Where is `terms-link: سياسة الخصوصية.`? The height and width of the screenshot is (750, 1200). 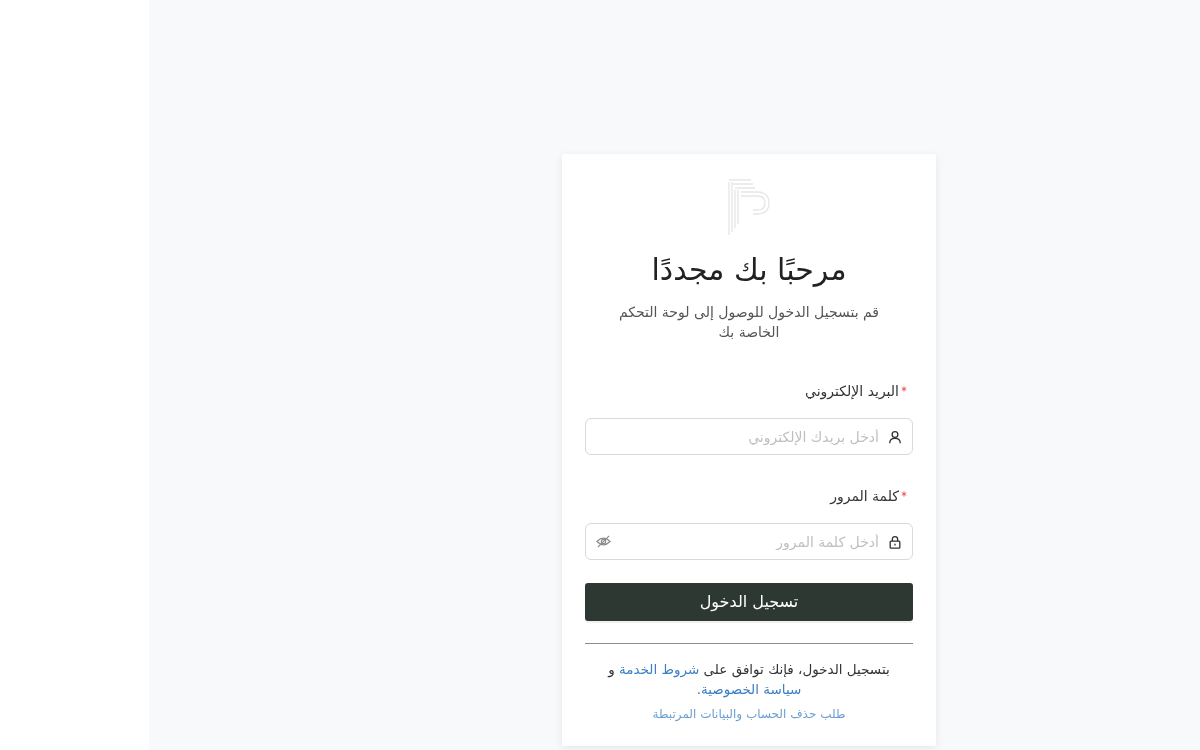
terms-link: سياسة الخصوصية. is located at coordinates (749, 689).